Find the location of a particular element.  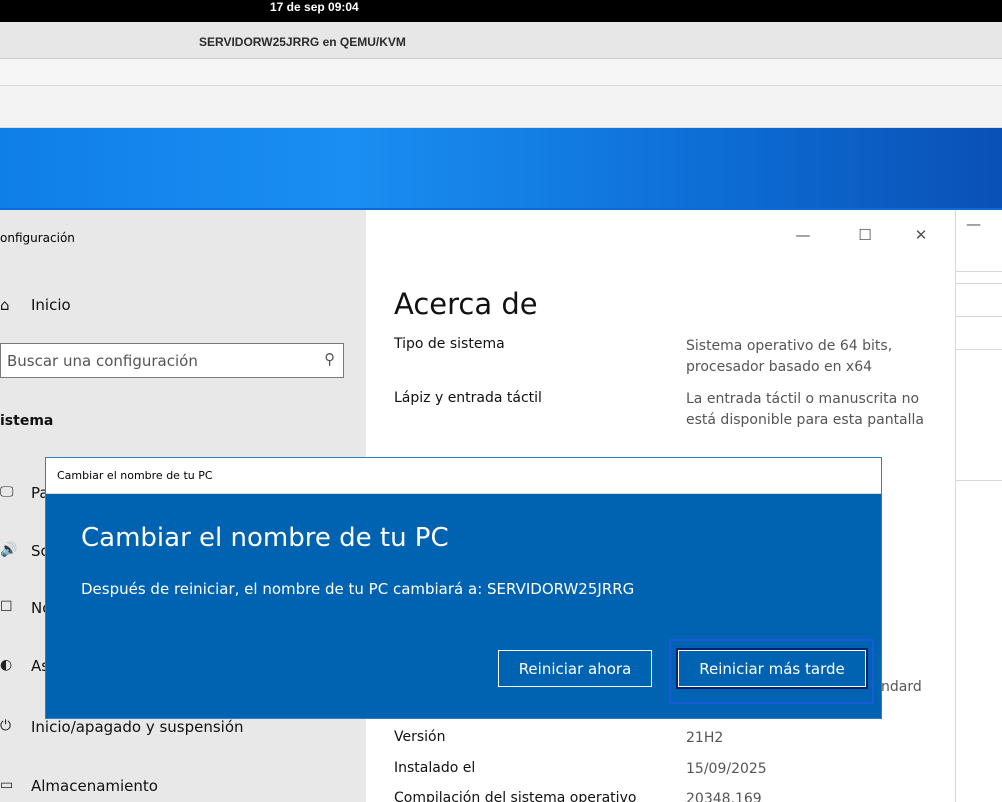

search-placeholder: Buscar una configuración is located at coordinates (102, 361).